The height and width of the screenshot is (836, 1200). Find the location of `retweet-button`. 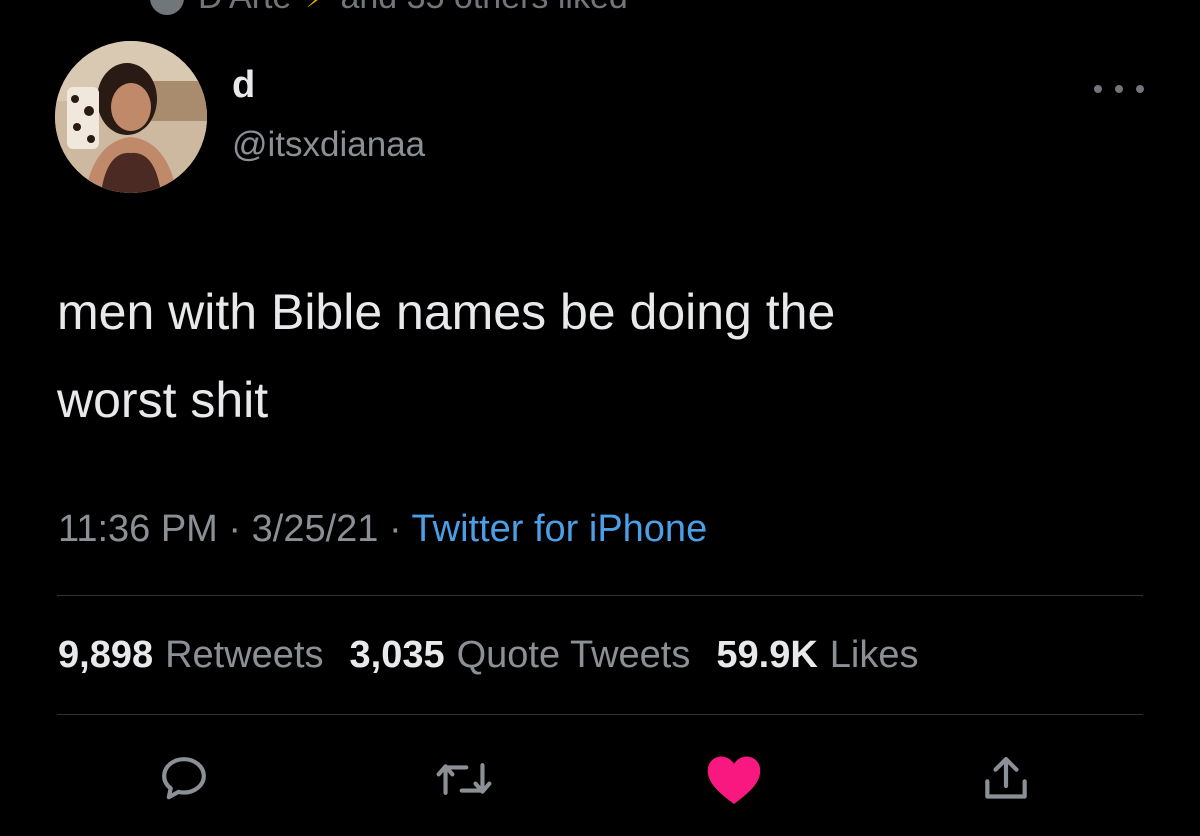

retweet-button is located at coordinates (464, 779).